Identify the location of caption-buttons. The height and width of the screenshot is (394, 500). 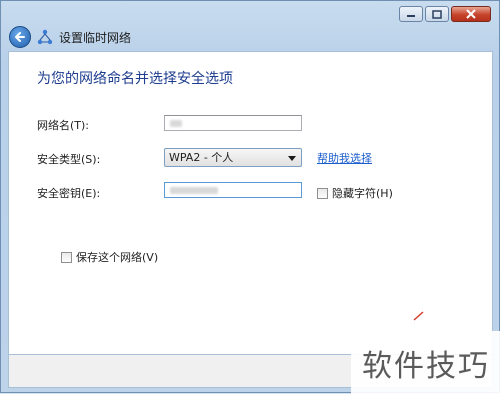
(445, 14).